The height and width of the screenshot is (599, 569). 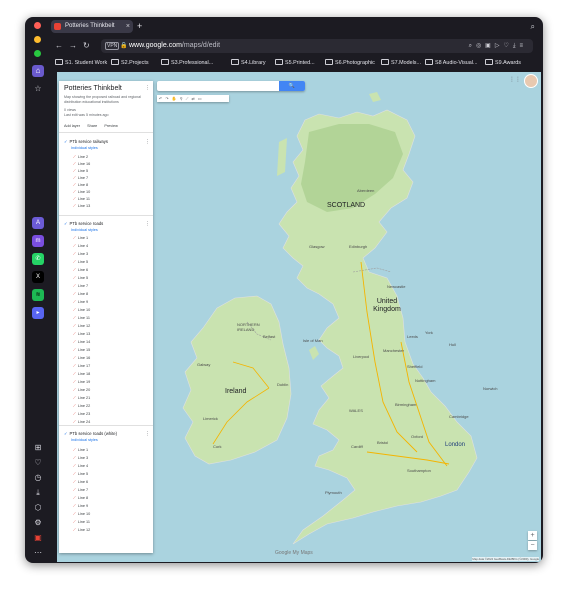 What do you see at coordinates (147, 88) in the screenshot?
I see `map-options-kebab-icon: ⋮` at bounding box center [147, 88].